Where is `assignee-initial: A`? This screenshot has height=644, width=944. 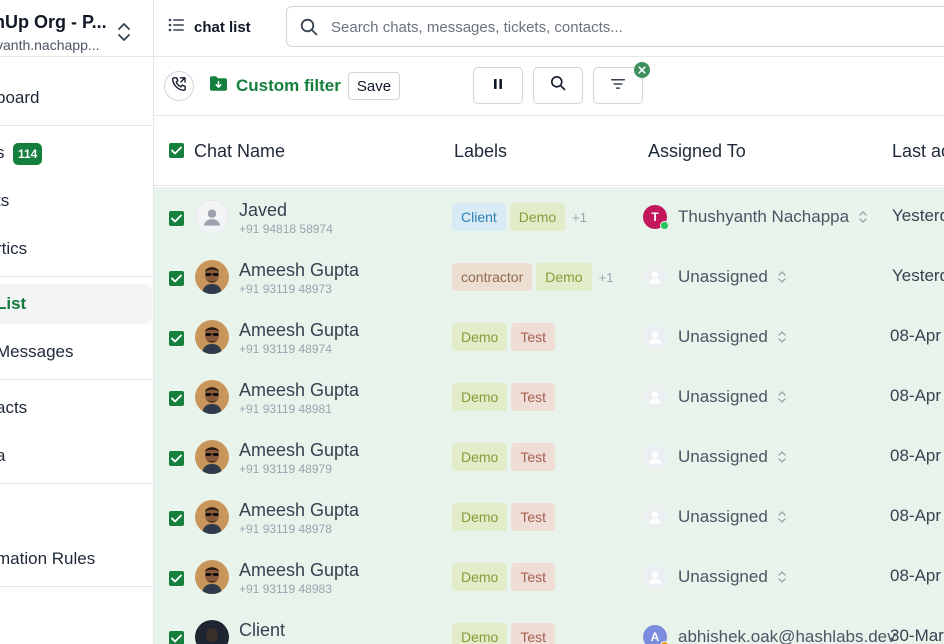
assignee-initial: A is located at coordinates (655, 637).